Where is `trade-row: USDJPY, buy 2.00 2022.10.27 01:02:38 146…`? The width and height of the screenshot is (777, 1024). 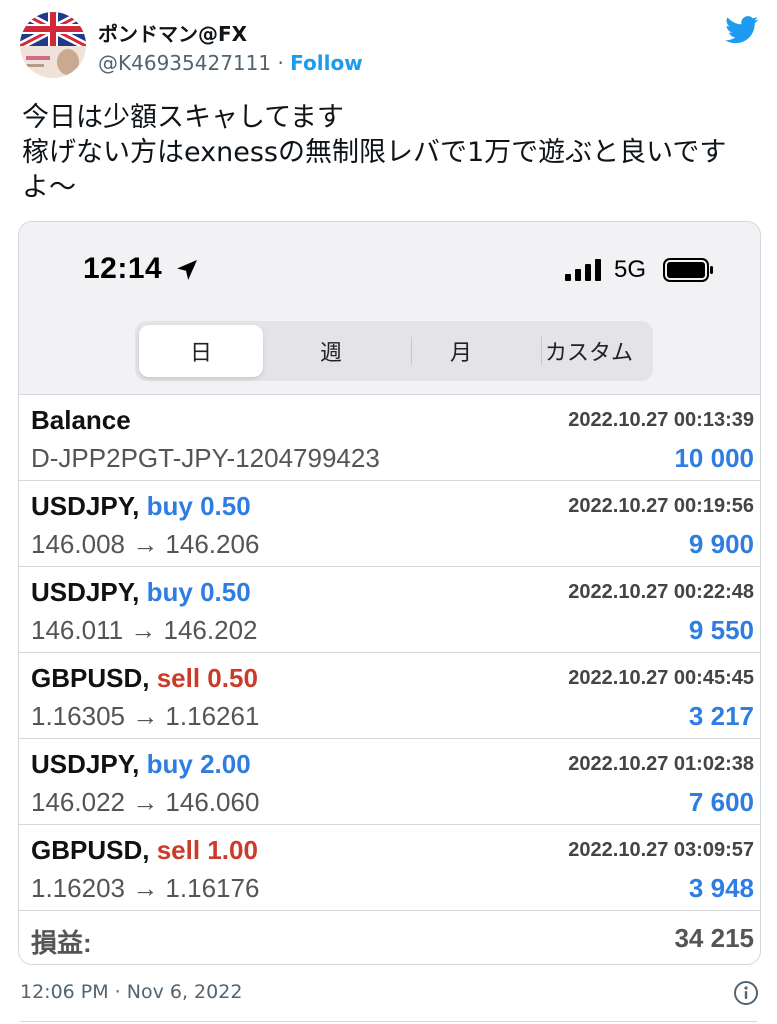 trade-row: USDJPY, buy 2.00 2022.10.27 01:02:38 146… is located at coordinates (389, 781).